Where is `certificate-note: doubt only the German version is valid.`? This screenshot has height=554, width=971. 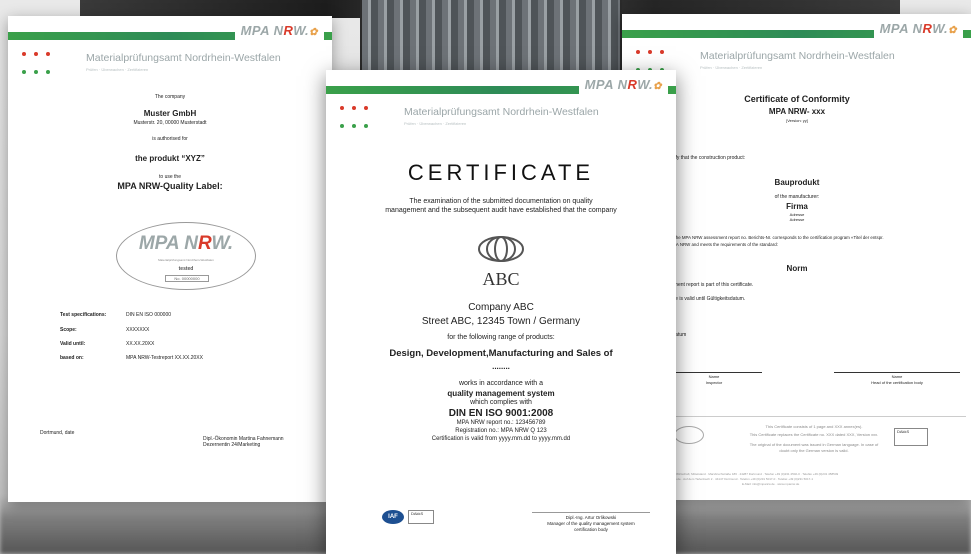
certificate-note: doubt only the German version is valid. is located at coordinates (814, 450).